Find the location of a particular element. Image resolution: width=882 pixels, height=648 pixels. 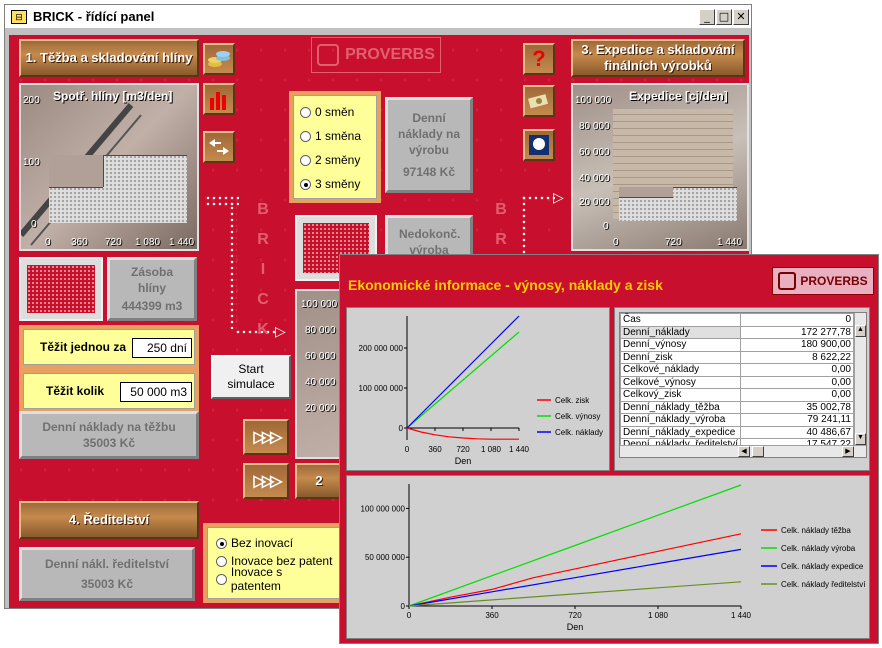

expedice-y-tick: 20 000 is located at coordinates (594, 202).